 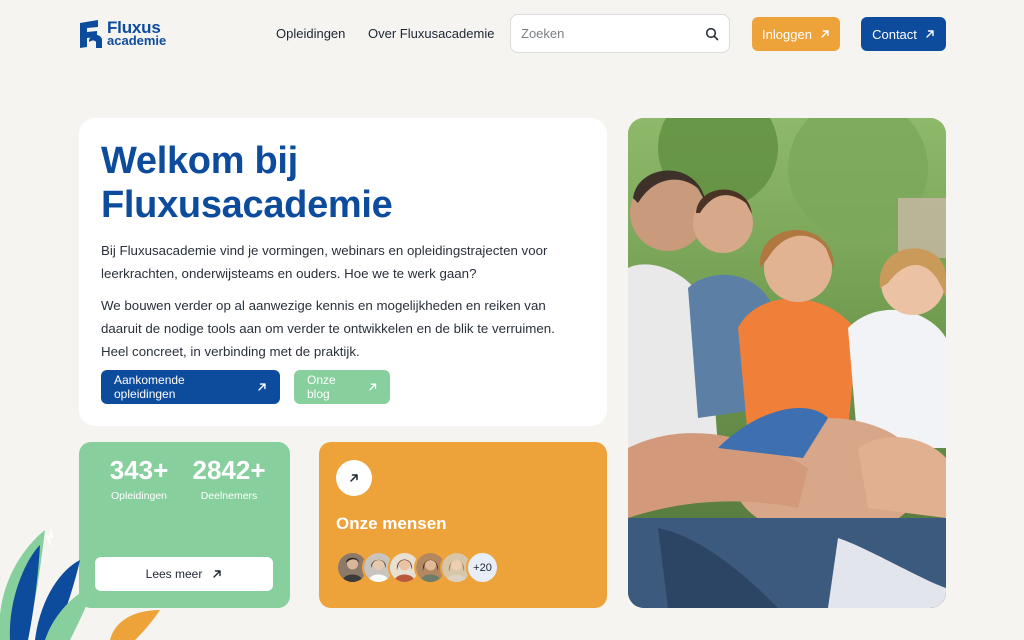 I want to click on upcoming-trainings-button: Aankomende opleidingen, so click(x=190, y=387).